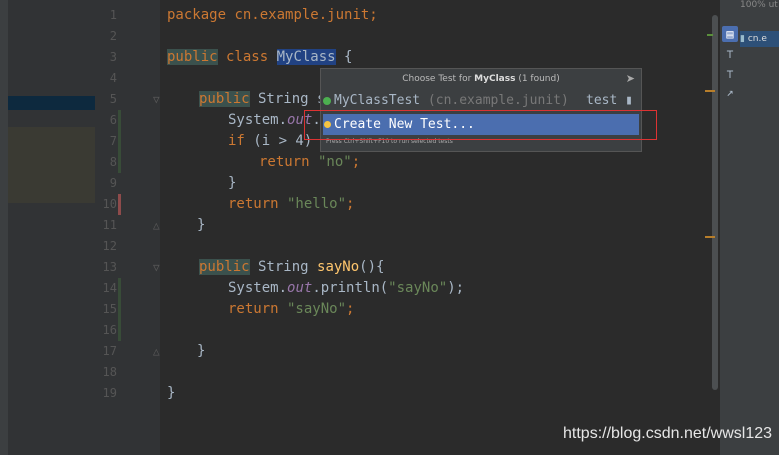 The height and width of the screenshot is (455, 779). I want to click on structure-item-label: cn.e, so click(757, 39).